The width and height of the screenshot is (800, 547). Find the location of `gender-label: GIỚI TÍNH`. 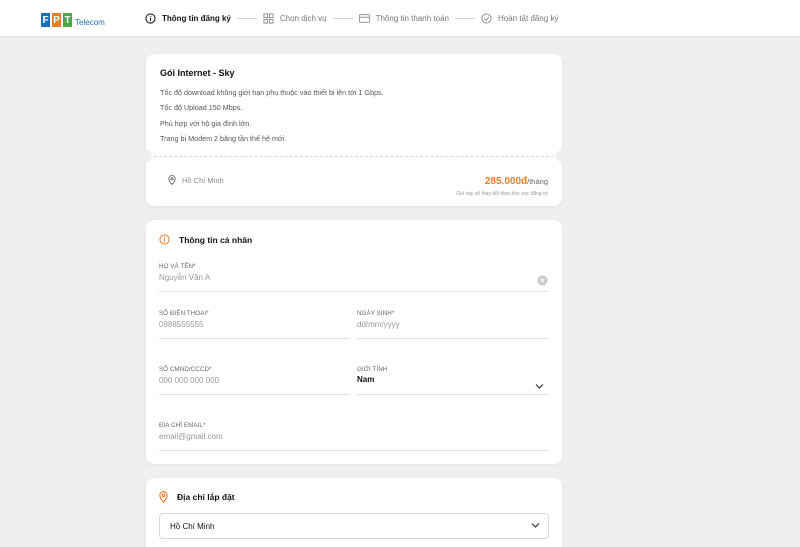

gender-label: GIỚI TÍNH is located at coordinates (372, 367).